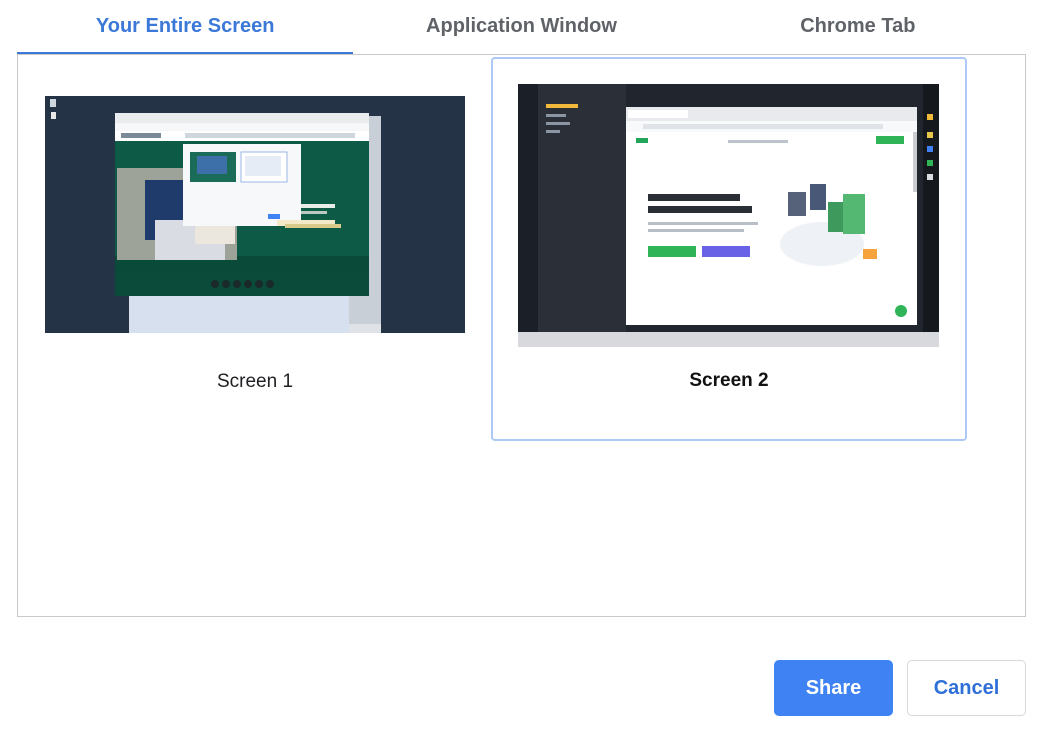 The image size is (1037, 733). Describe the element at coordinates (255, 381) in the screenshot. I see `screen-1-label: Screen 1` at that location.